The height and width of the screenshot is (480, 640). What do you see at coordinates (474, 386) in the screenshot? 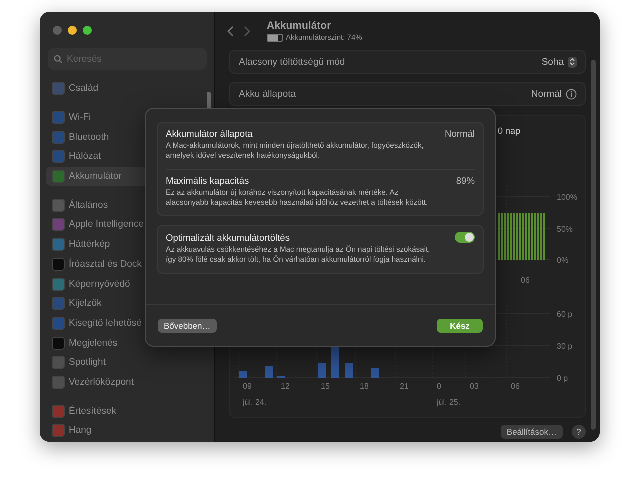
I see `axis-label: 03` at bounding box center [474, 386].